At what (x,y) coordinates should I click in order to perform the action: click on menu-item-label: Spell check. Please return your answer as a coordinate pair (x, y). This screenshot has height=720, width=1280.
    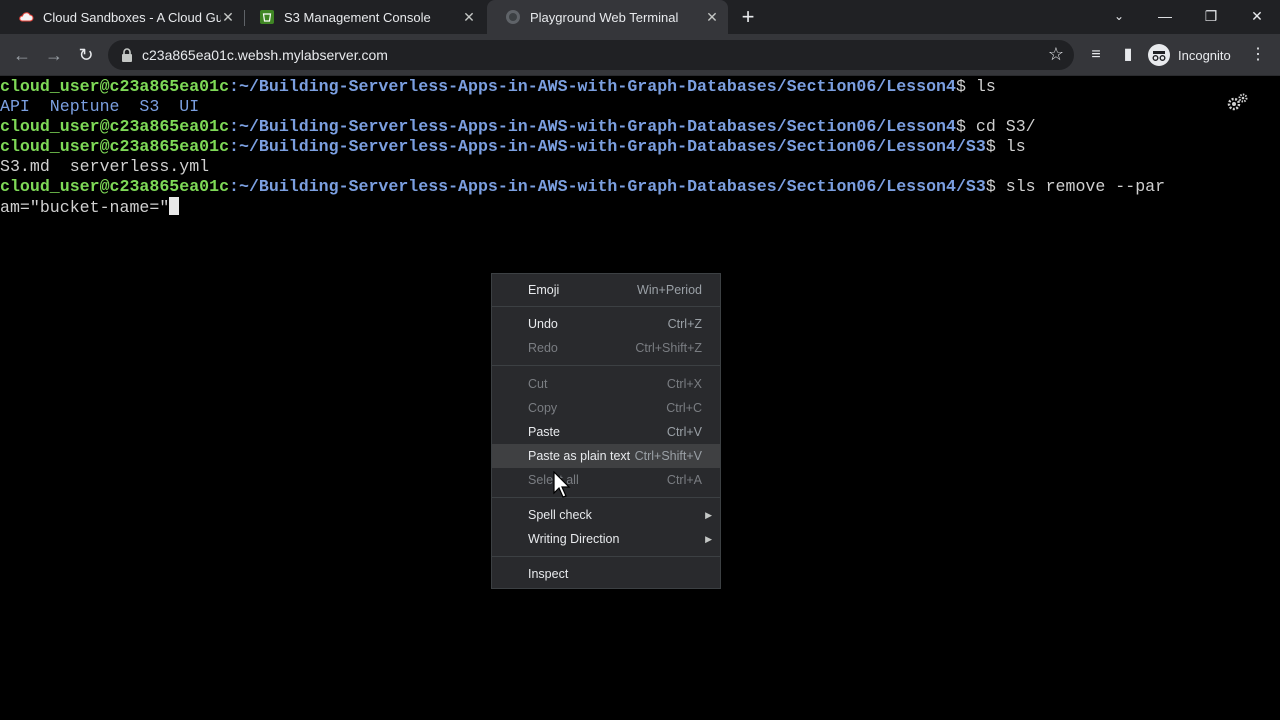
    Looking at the image, I should click on (560, 515).